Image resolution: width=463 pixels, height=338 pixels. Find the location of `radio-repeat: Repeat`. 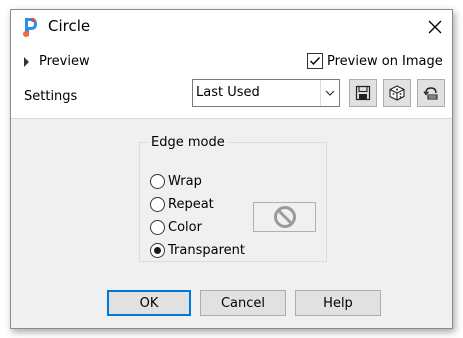

radio-repeat: Repeat is located at coordinates (182, 204).